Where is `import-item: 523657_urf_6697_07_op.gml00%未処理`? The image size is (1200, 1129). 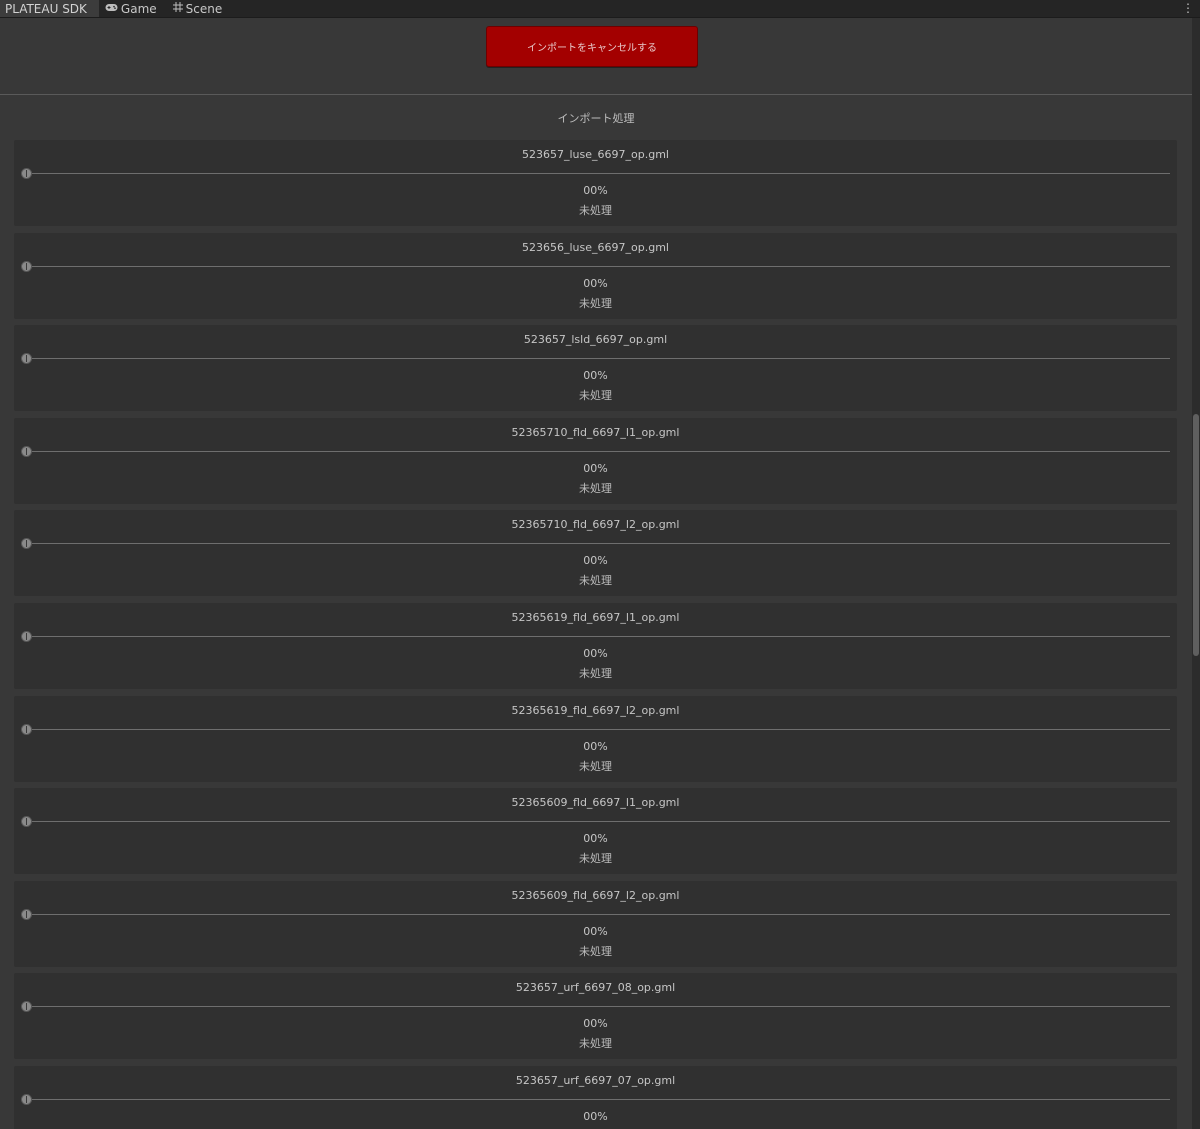
import-item: 523657_urf_6697_07_op.gml00%未処理 is located at coordinates (595, 1097).